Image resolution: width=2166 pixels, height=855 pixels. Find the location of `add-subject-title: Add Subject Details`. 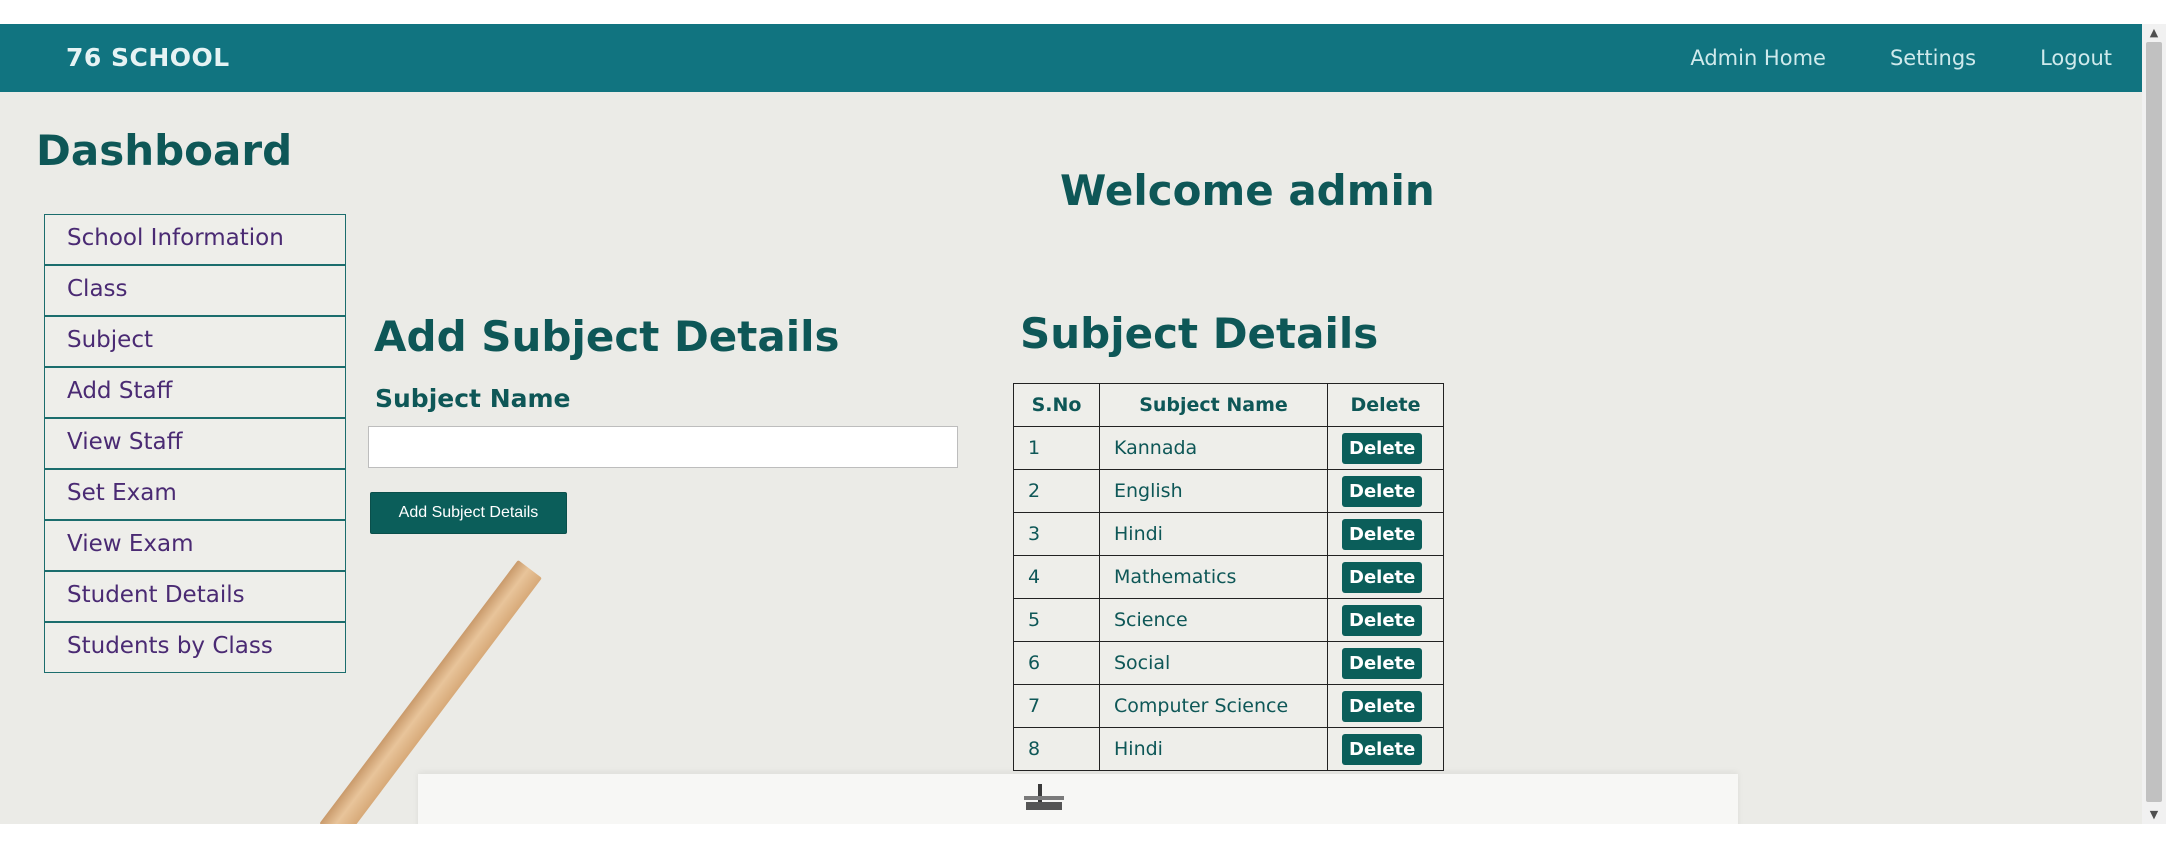

add-subject-title: Add Subject Details is located at coordinates (607, 336).